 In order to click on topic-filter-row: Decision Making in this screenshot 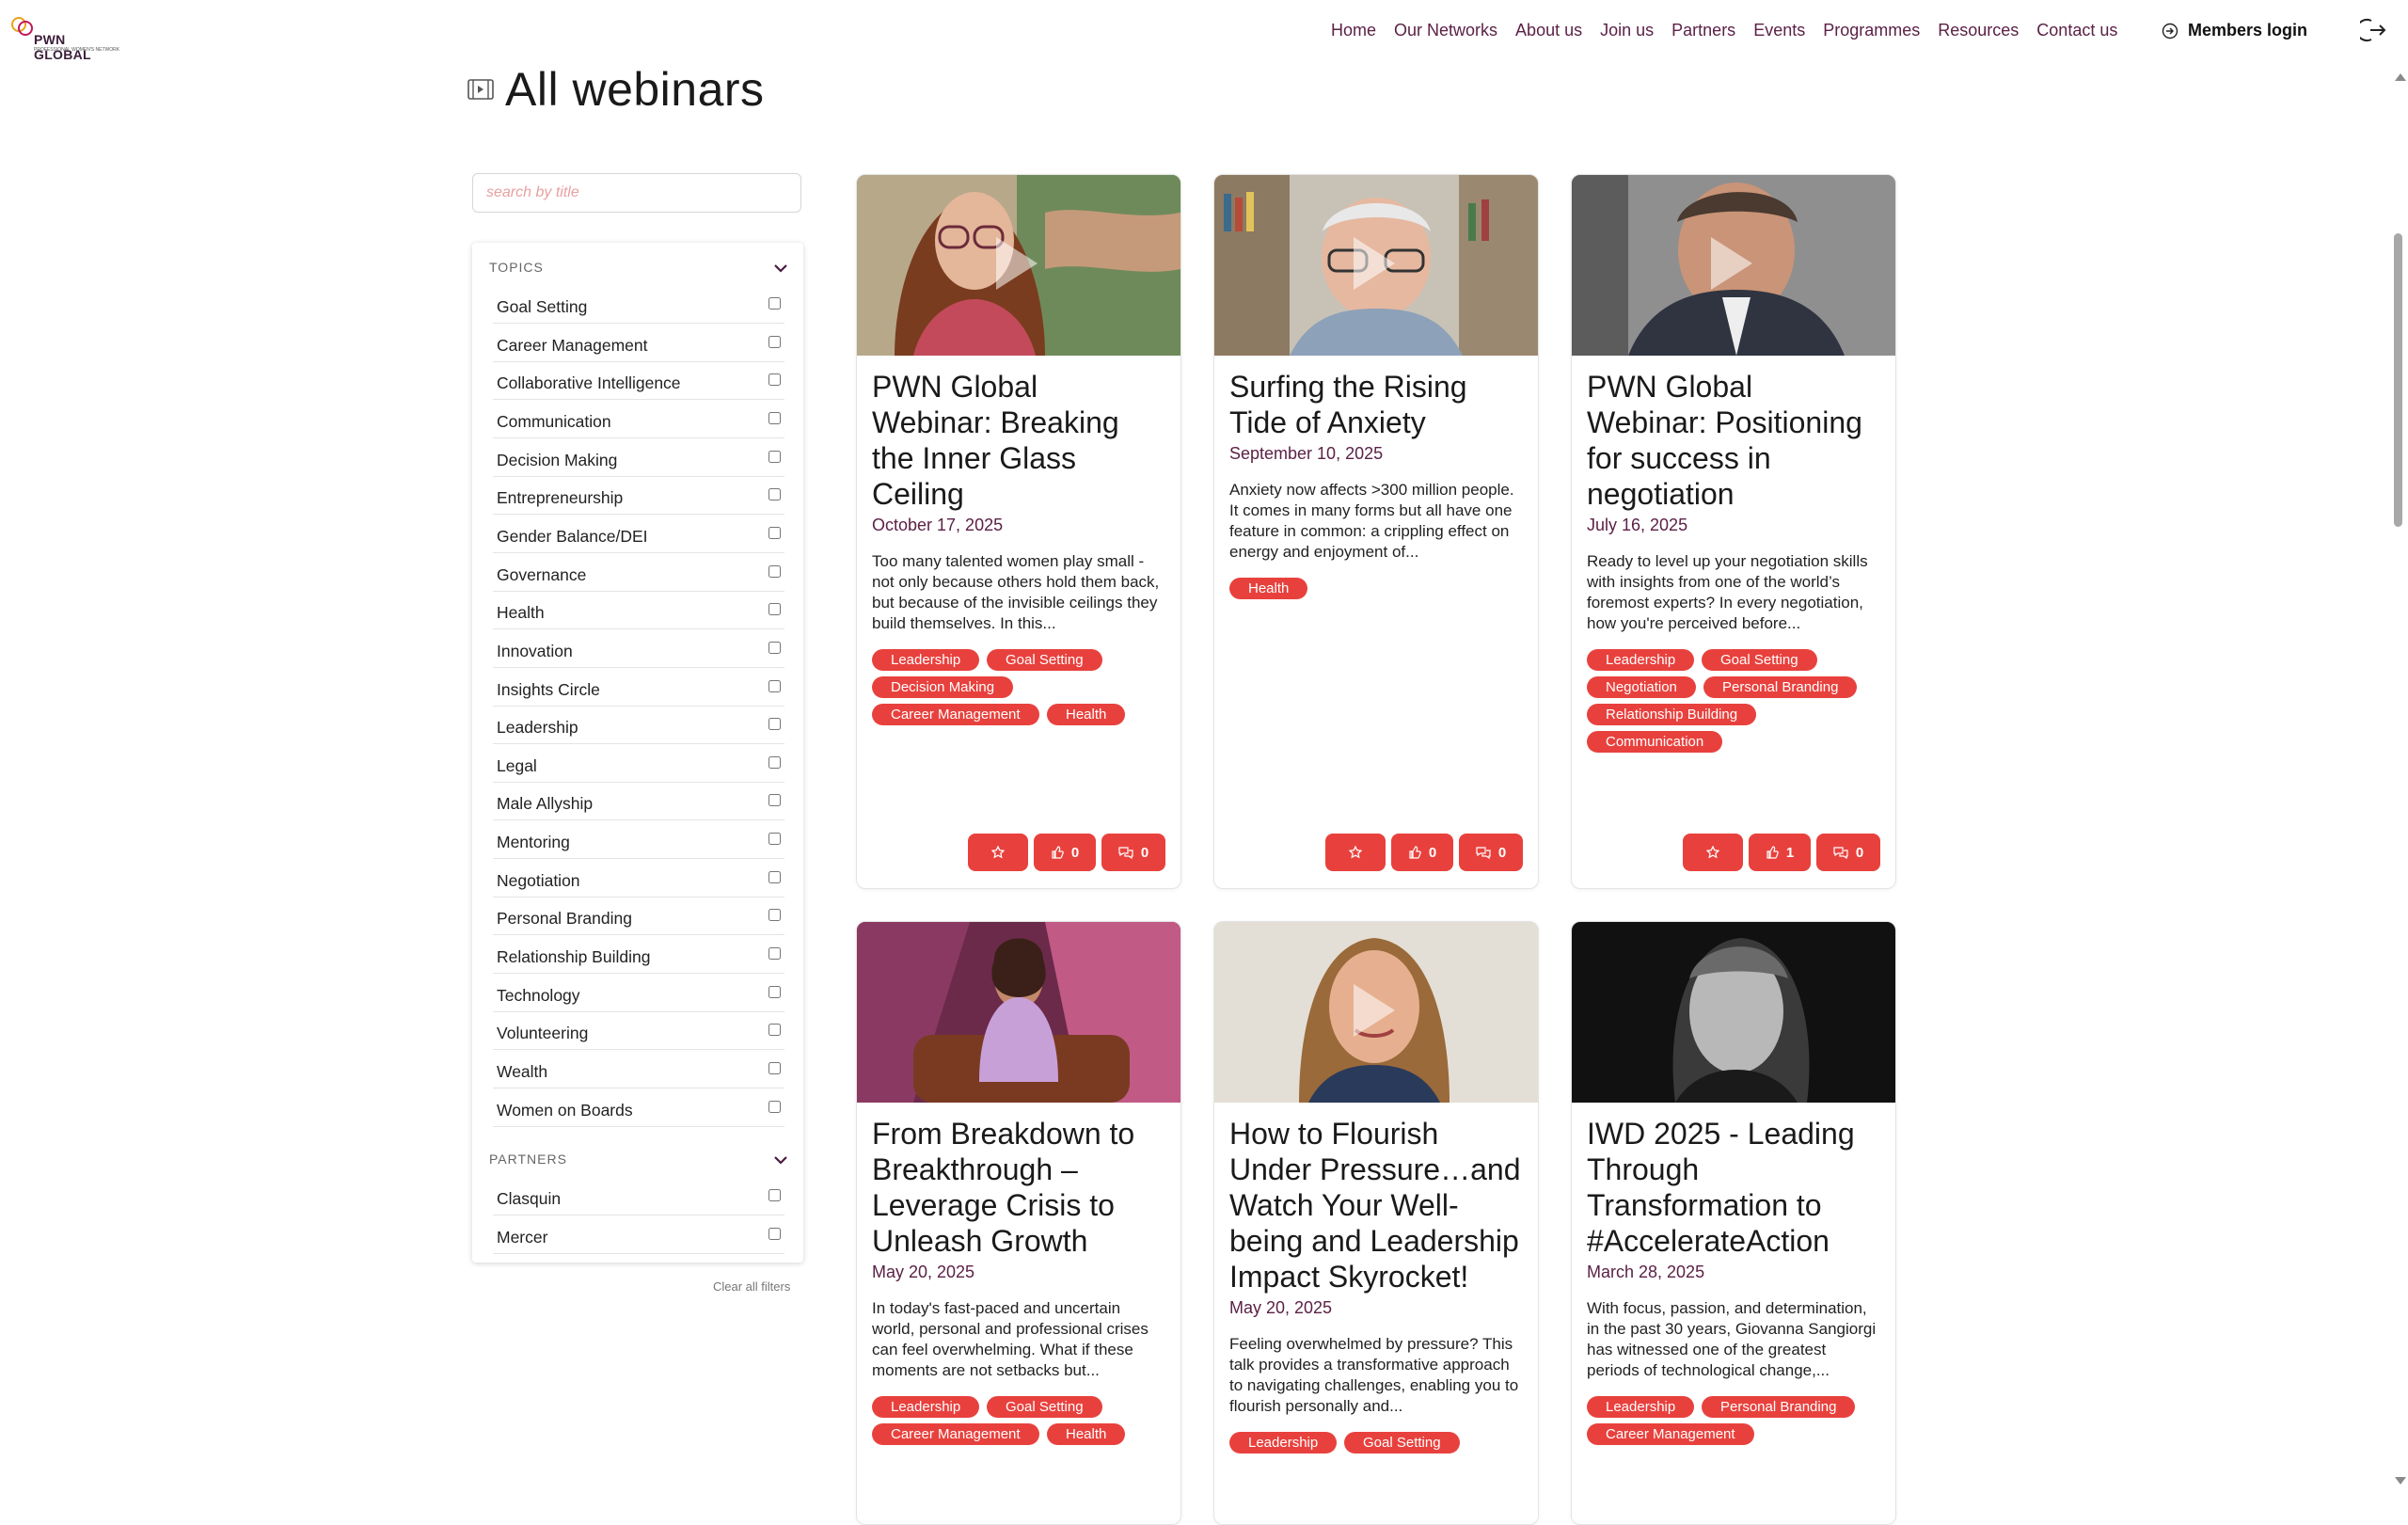, I will do `click(639, 458)`.